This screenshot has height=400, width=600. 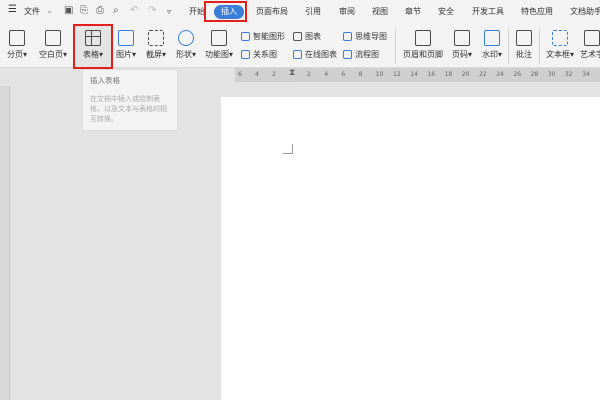 What do you see at coordinates (297, 36) in the screenshot?
I see `chart-icon` at bounding box center [297, 36].